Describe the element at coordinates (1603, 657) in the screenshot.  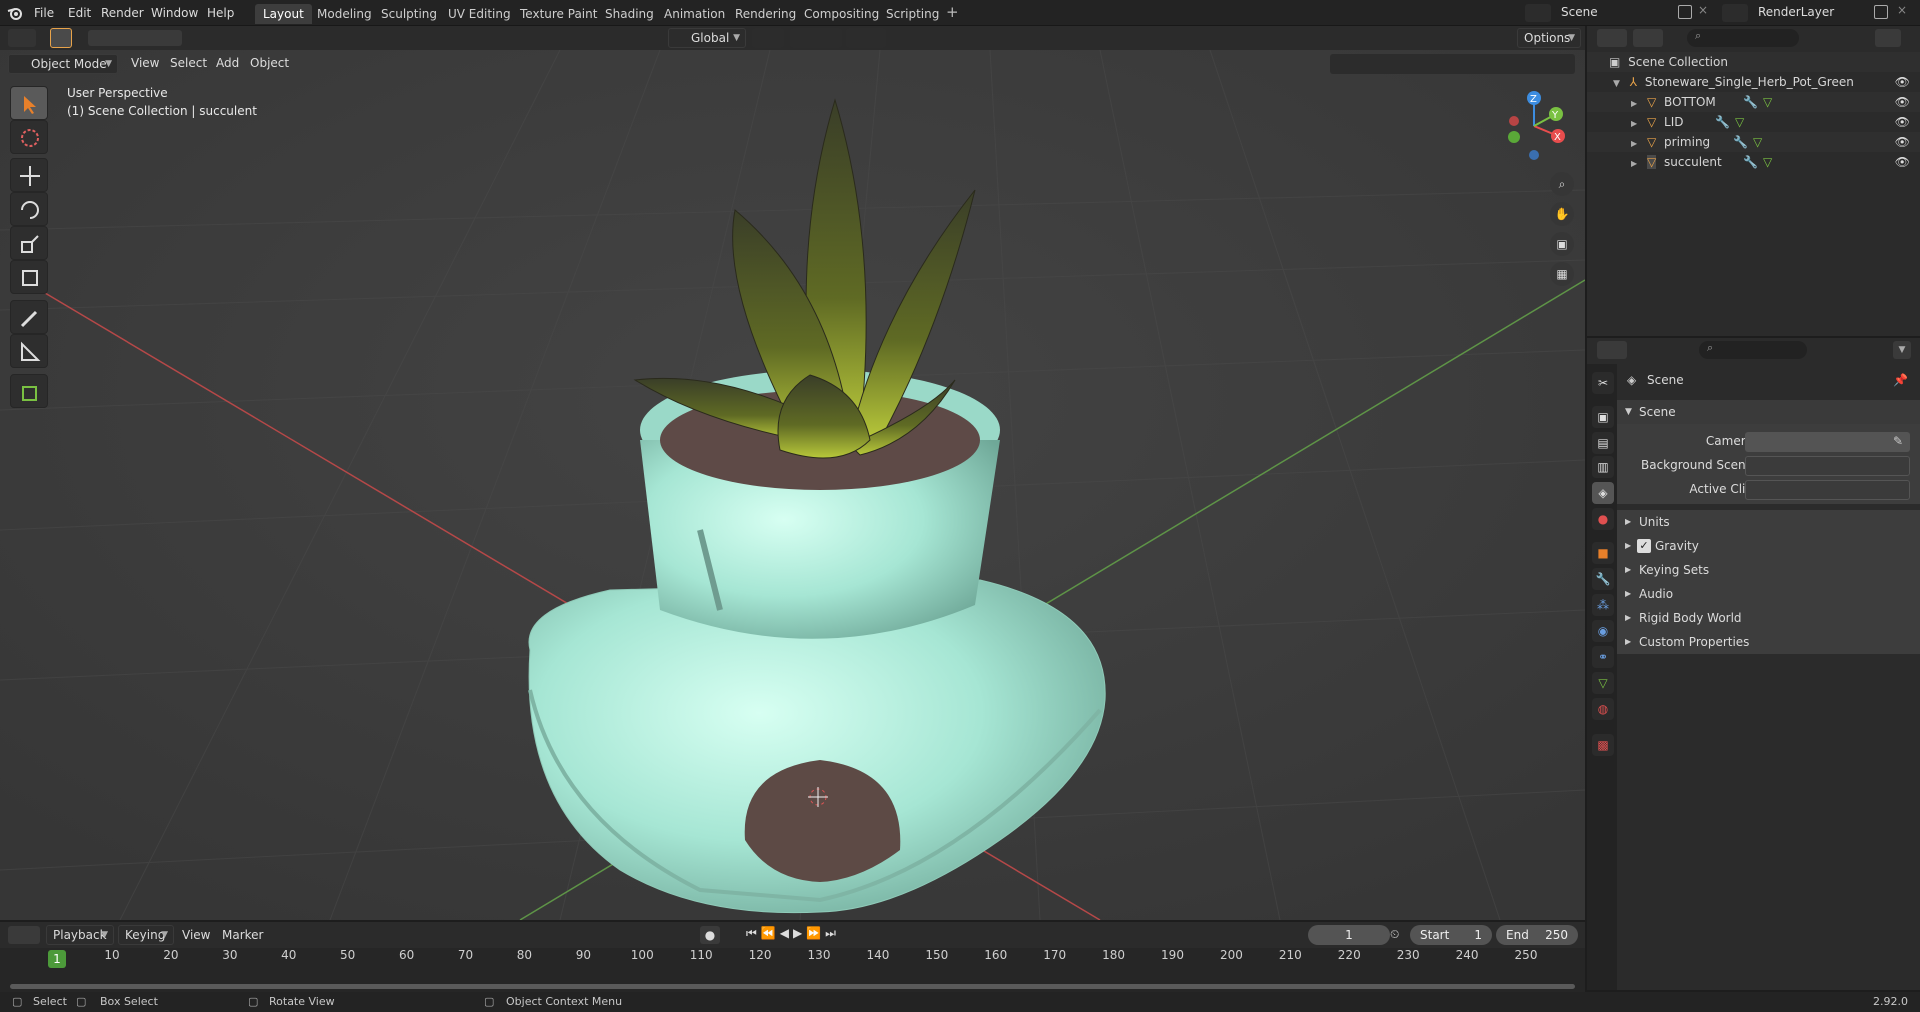
I see `constraints-tab-icon: ⚭` at that location.